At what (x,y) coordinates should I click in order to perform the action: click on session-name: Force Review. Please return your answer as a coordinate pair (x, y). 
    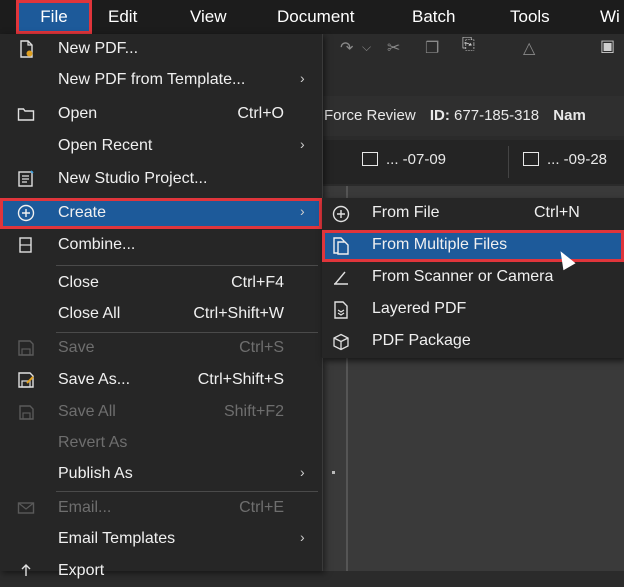
    Looking at the image, I should click on (370, 115).